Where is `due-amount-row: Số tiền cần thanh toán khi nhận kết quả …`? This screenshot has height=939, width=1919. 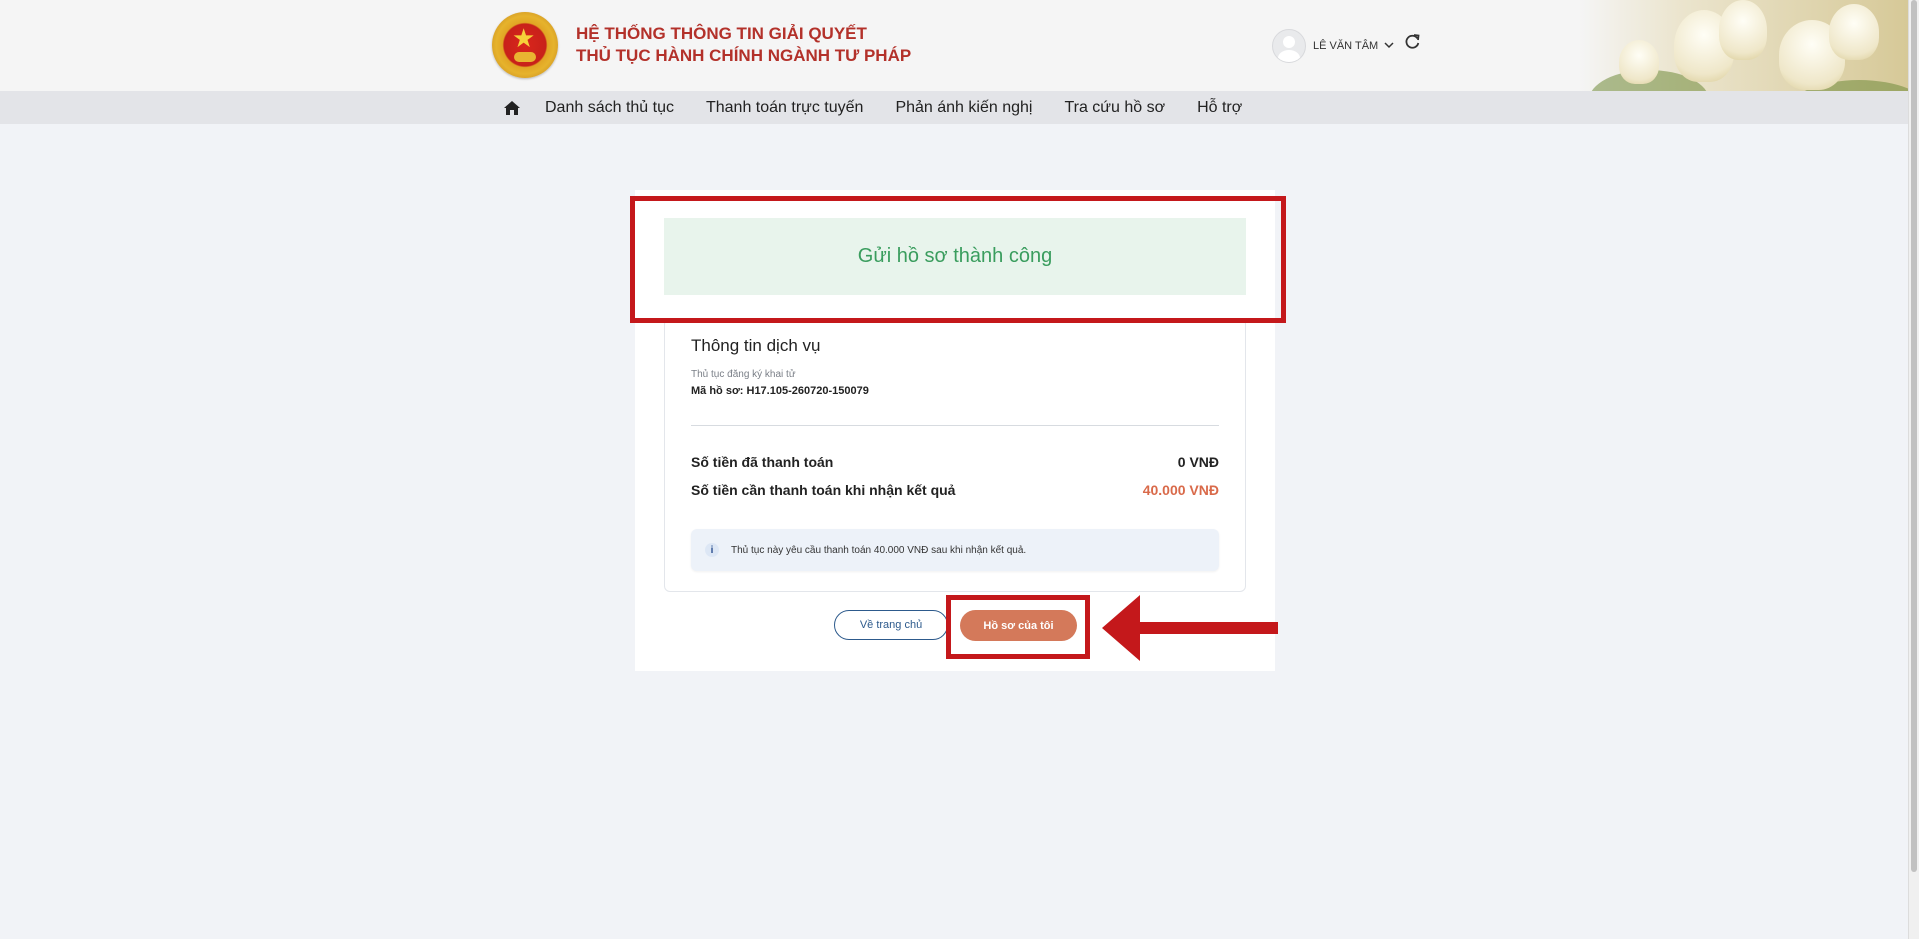
due-amount-row: Số tiền cần thanh toán khi nhận kết quả … is located at coordinates (955, 490).